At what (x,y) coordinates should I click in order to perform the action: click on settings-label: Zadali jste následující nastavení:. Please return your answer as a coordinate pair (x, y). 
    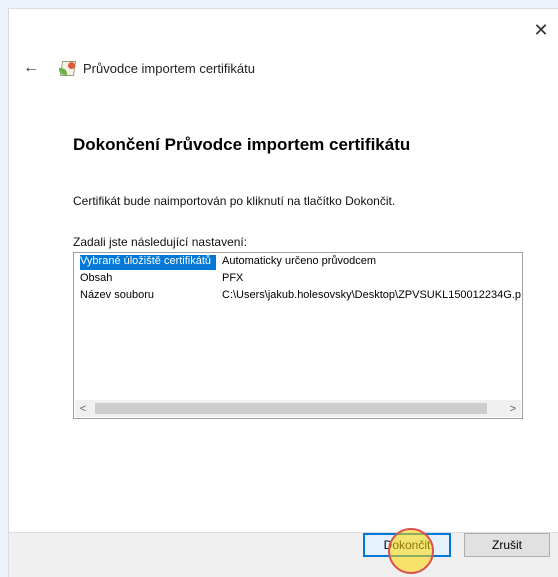
    Looking at the image, I should click on (160, 242).